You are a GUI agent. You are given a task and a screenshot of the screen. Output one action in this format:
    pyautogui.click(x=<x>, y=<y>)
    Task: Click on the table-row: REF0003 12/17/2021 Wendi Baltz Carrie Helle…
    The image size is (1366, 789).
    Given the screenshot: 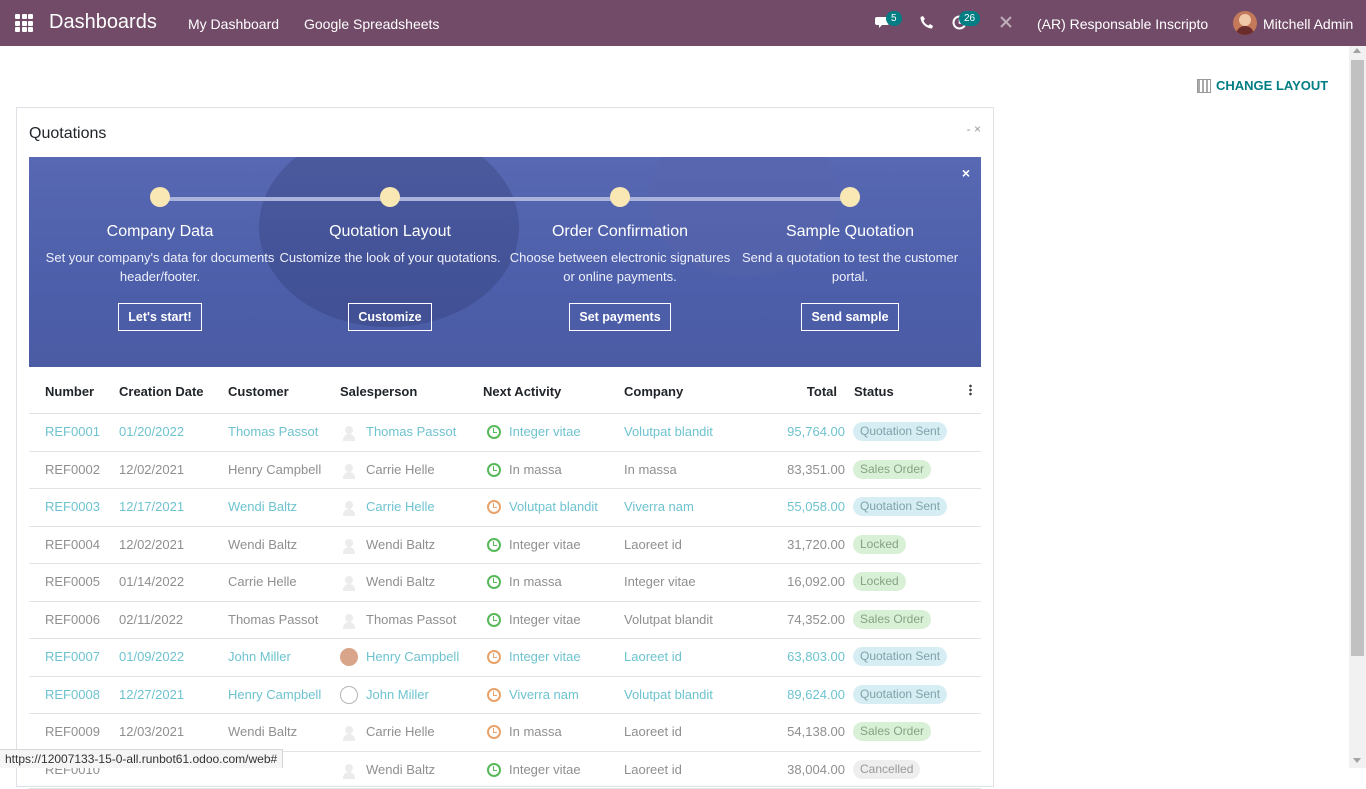 What is the action you would take?
    pyautogui.click(x=505, y=508)
    